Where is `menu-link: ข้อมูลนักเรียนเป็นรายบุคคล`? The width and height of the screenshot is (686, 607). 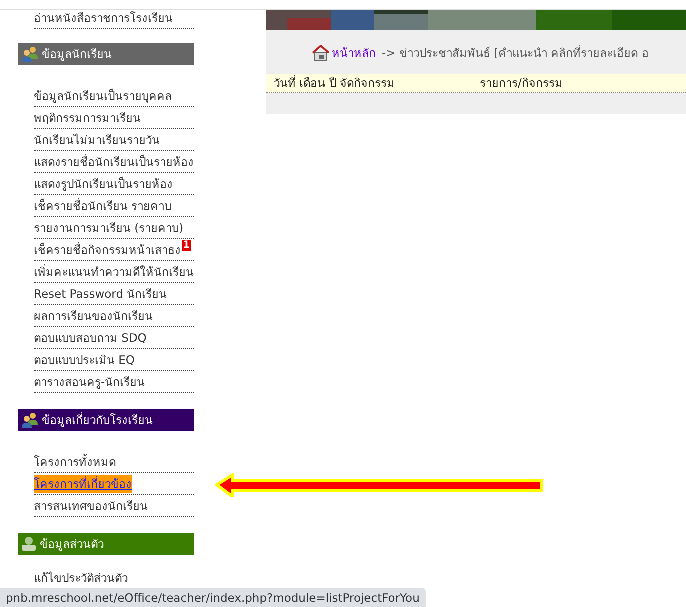
menu-link: ข้อมูลนักเรียนเป็นรายบุคคล is located at coordinates (103, 95).